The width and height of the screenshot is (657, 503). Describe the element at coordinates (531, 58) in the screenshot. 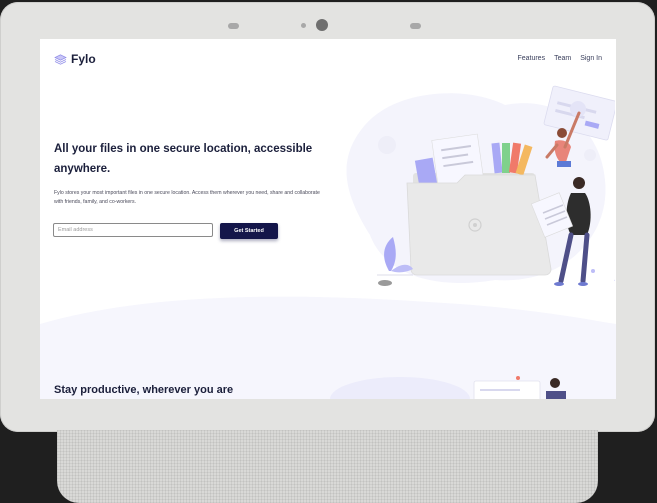

I see `nav-link-features: Features` at that location.